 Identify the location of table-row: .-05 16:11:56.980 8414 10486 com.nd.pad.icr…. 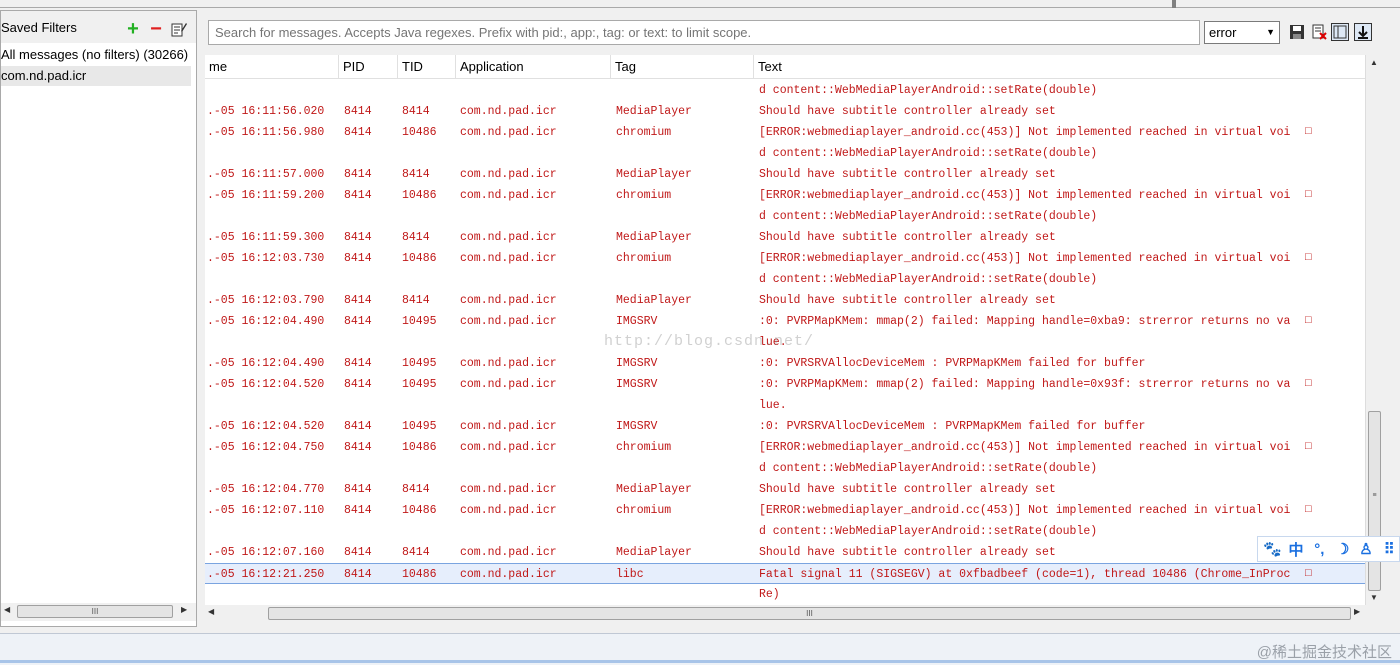
(785, 132).